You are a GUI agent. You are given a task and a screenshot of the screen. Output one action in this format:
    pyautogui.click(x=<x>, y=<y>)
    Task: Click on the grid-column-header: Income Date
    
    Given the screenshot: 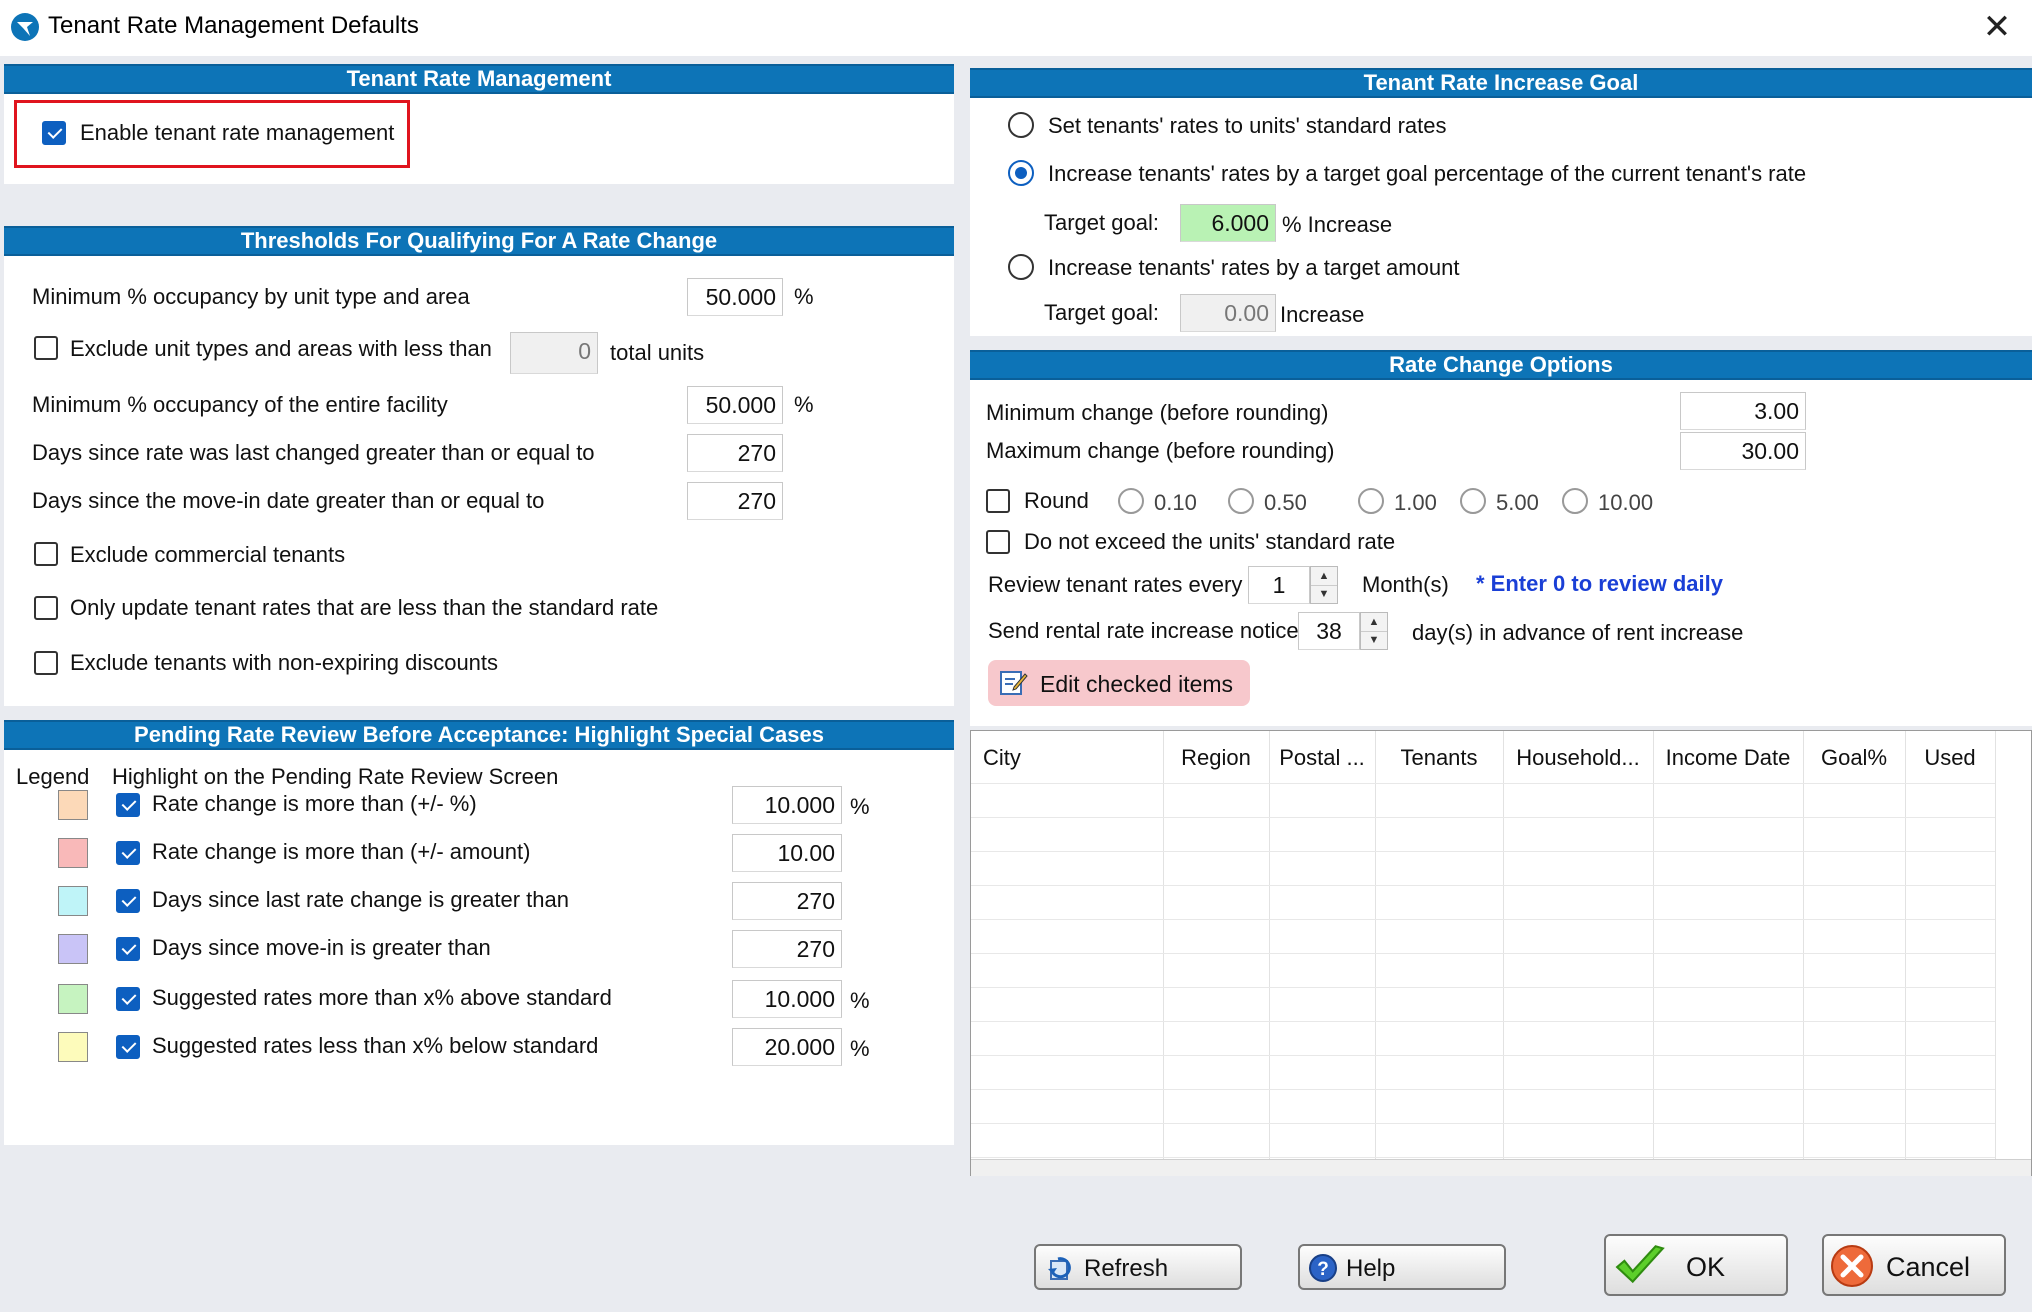 What is the action you would take?
    pyautogui.click(x=1728, y=758)
    